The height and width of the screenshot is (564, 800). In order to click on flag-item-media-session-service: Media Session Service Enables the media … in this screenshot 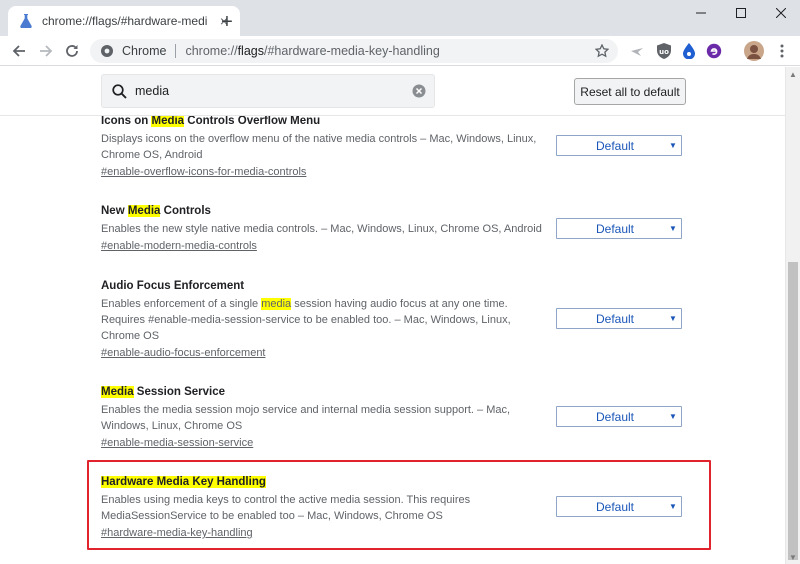, I will do `click(396, 417)`.